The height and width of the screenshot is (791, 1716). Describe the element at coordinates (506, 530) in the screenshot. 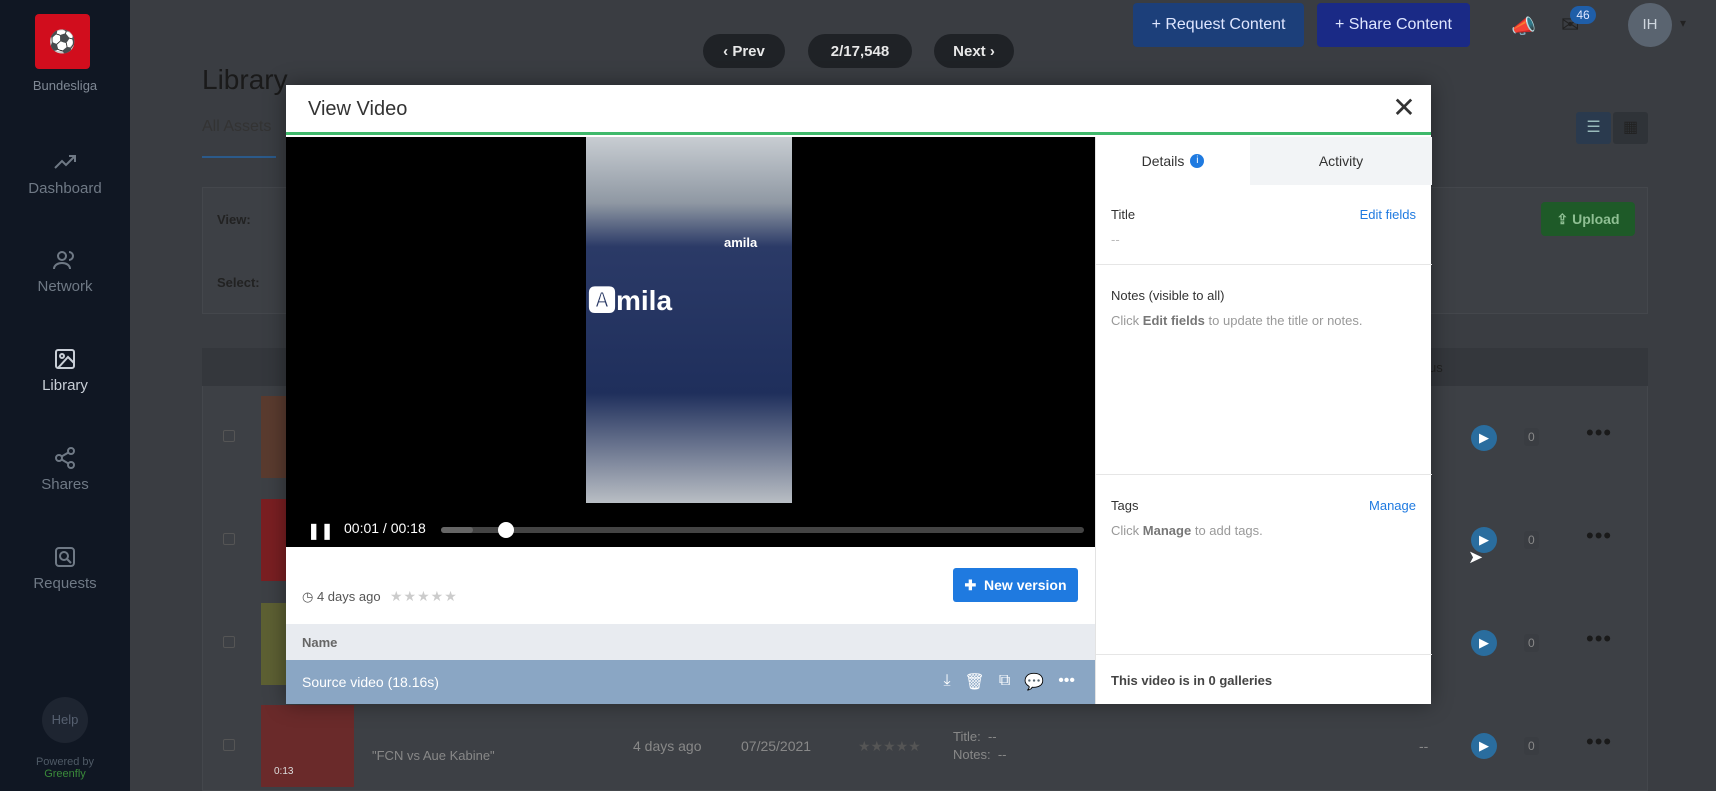

I see `seek-handle` at that location.